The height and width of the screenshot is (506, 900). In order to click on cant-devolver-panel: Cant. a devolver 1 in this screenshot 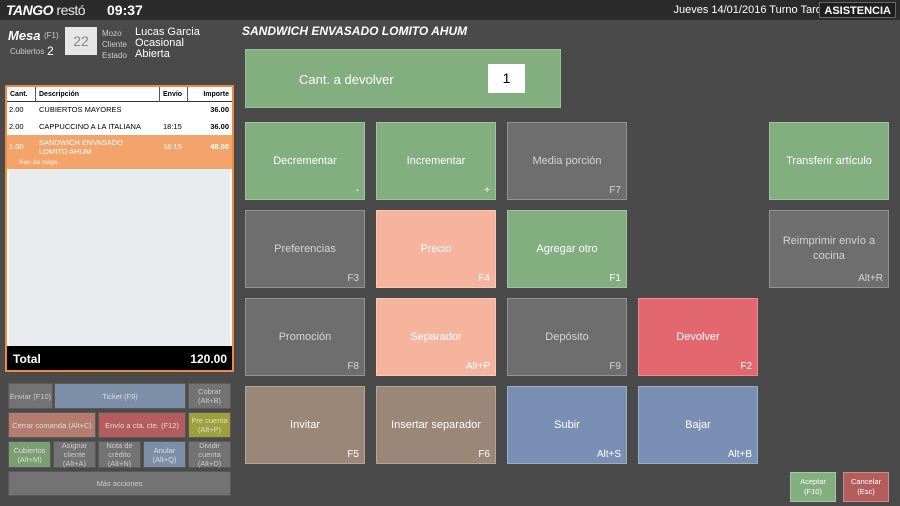, I will do `click(403, 78)`.